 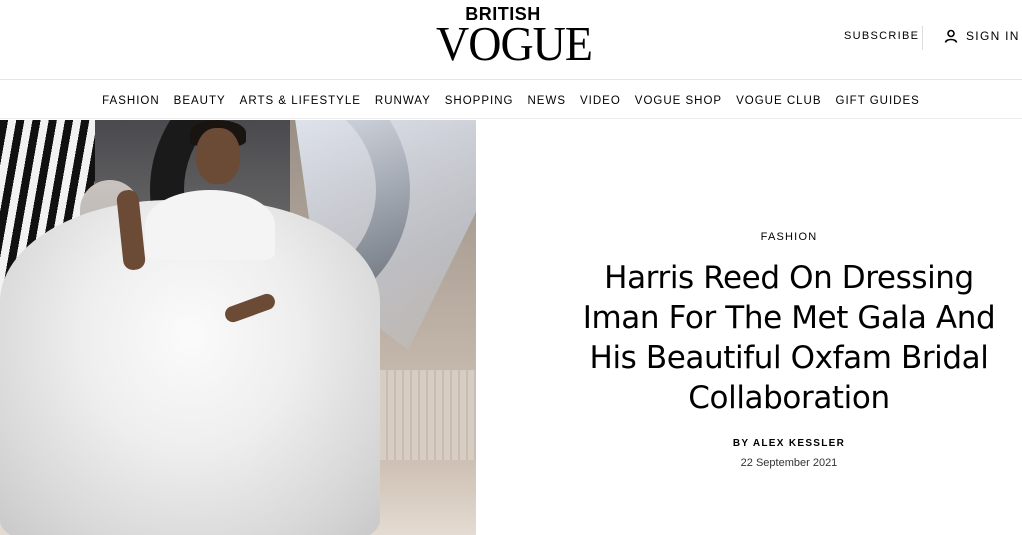 I want to click on nav-item-video: VIDEO, so click(x=600, y=101).